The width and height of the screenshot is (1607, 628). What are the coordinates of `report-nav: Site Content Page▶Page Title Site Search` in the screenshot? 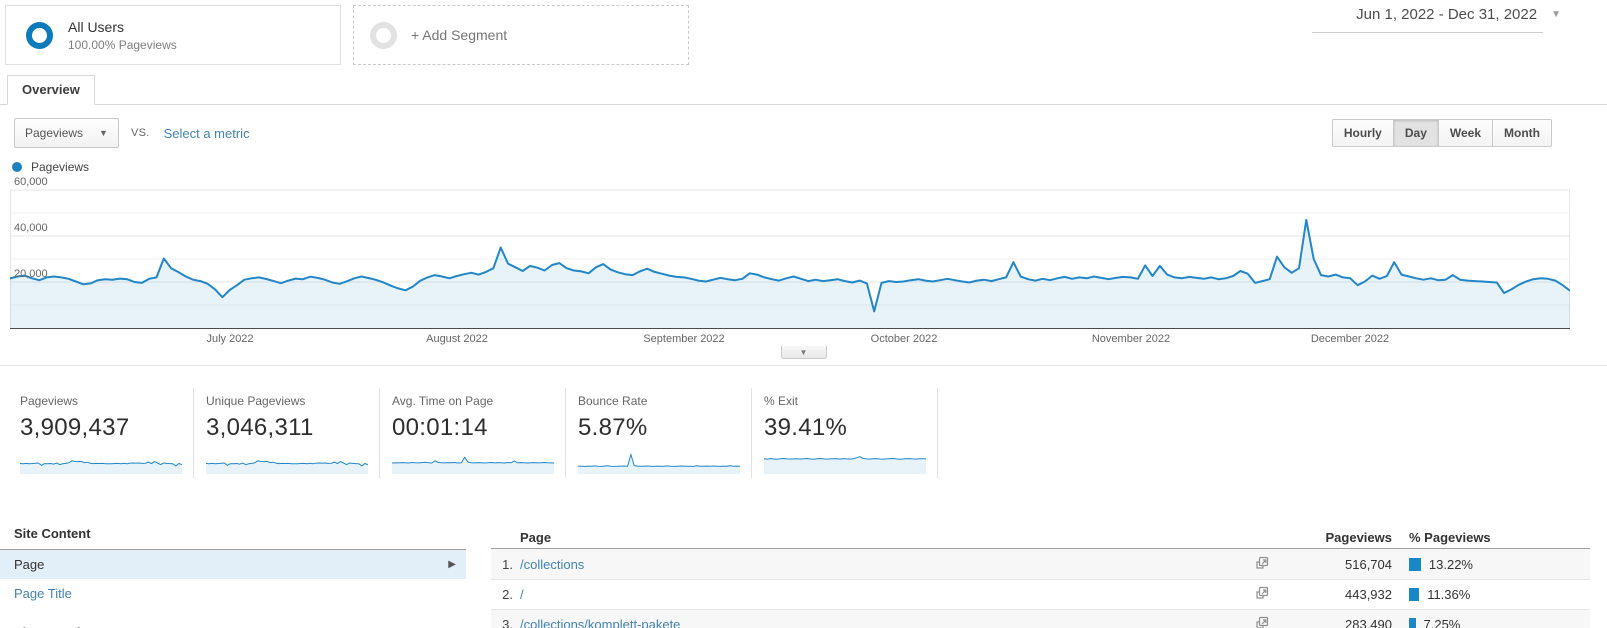 It's located at (233, 577).